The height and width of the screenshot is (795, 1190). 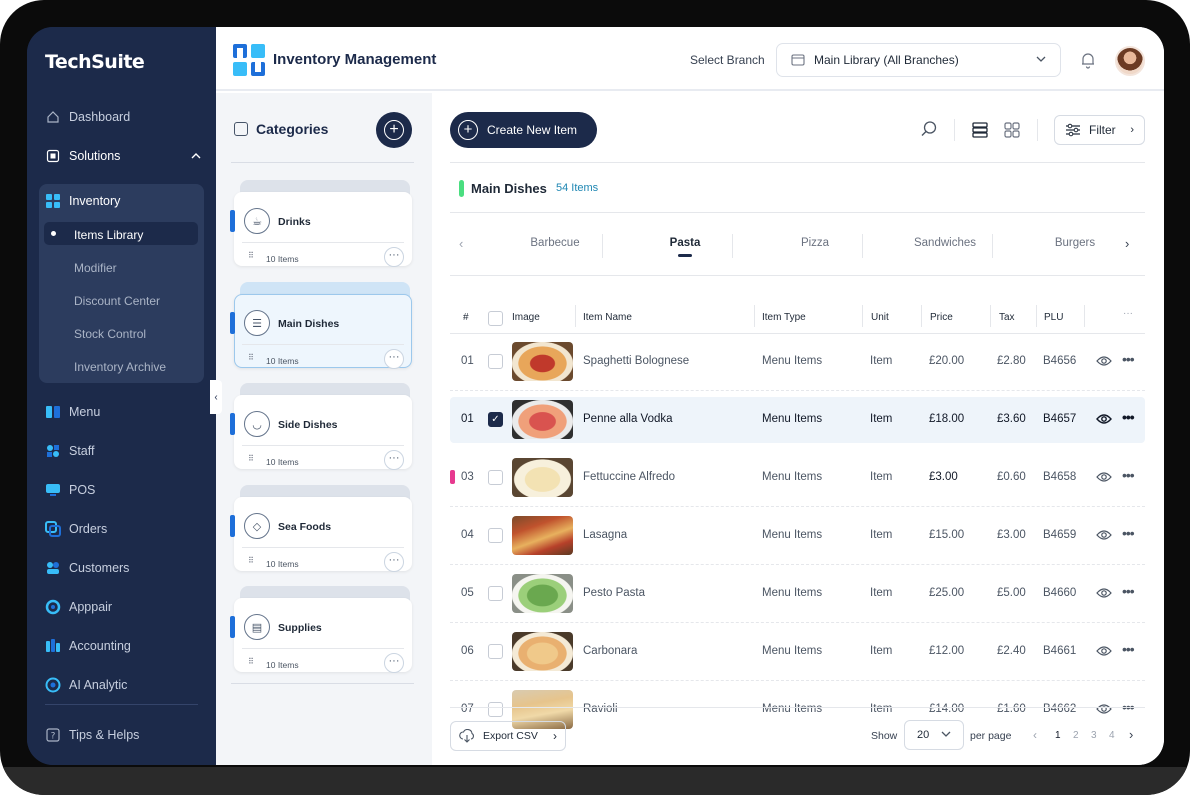 I want to click on search-icon, so click(x=929, y=129).